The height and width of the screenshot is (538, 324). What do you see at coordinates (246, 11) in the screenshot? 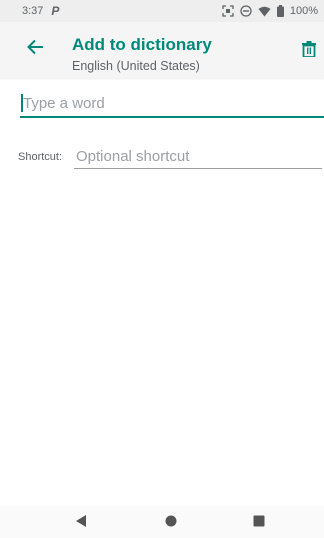
I see `do-not-disturb-icon` at bounding box center [246, 11].